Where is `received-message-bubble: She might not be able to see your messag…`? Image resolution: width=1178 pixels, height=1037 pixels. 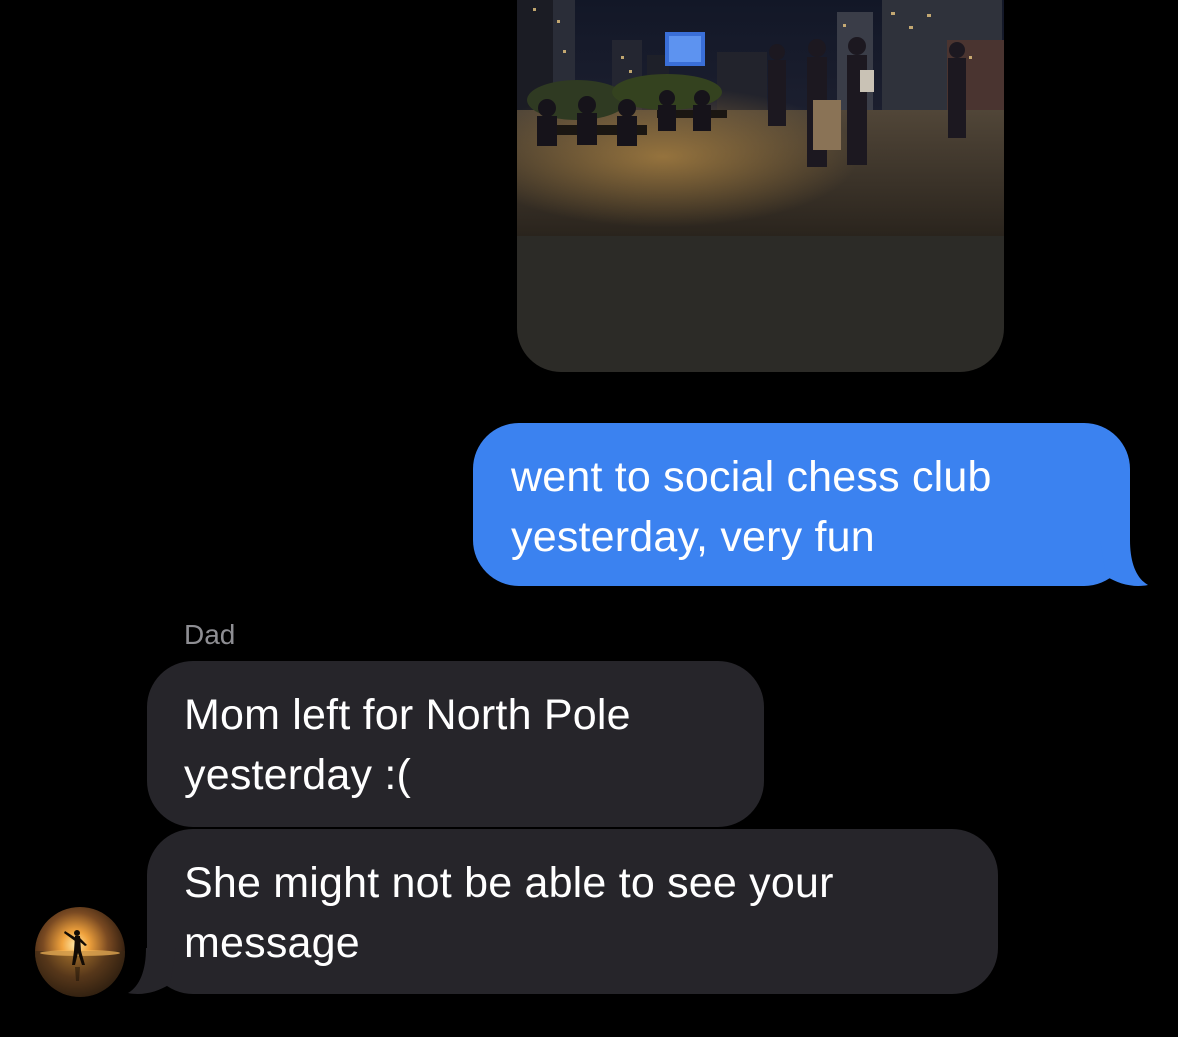
received-message-bubble: She might not be able to see your messag… is located at coordinates (572, 911).